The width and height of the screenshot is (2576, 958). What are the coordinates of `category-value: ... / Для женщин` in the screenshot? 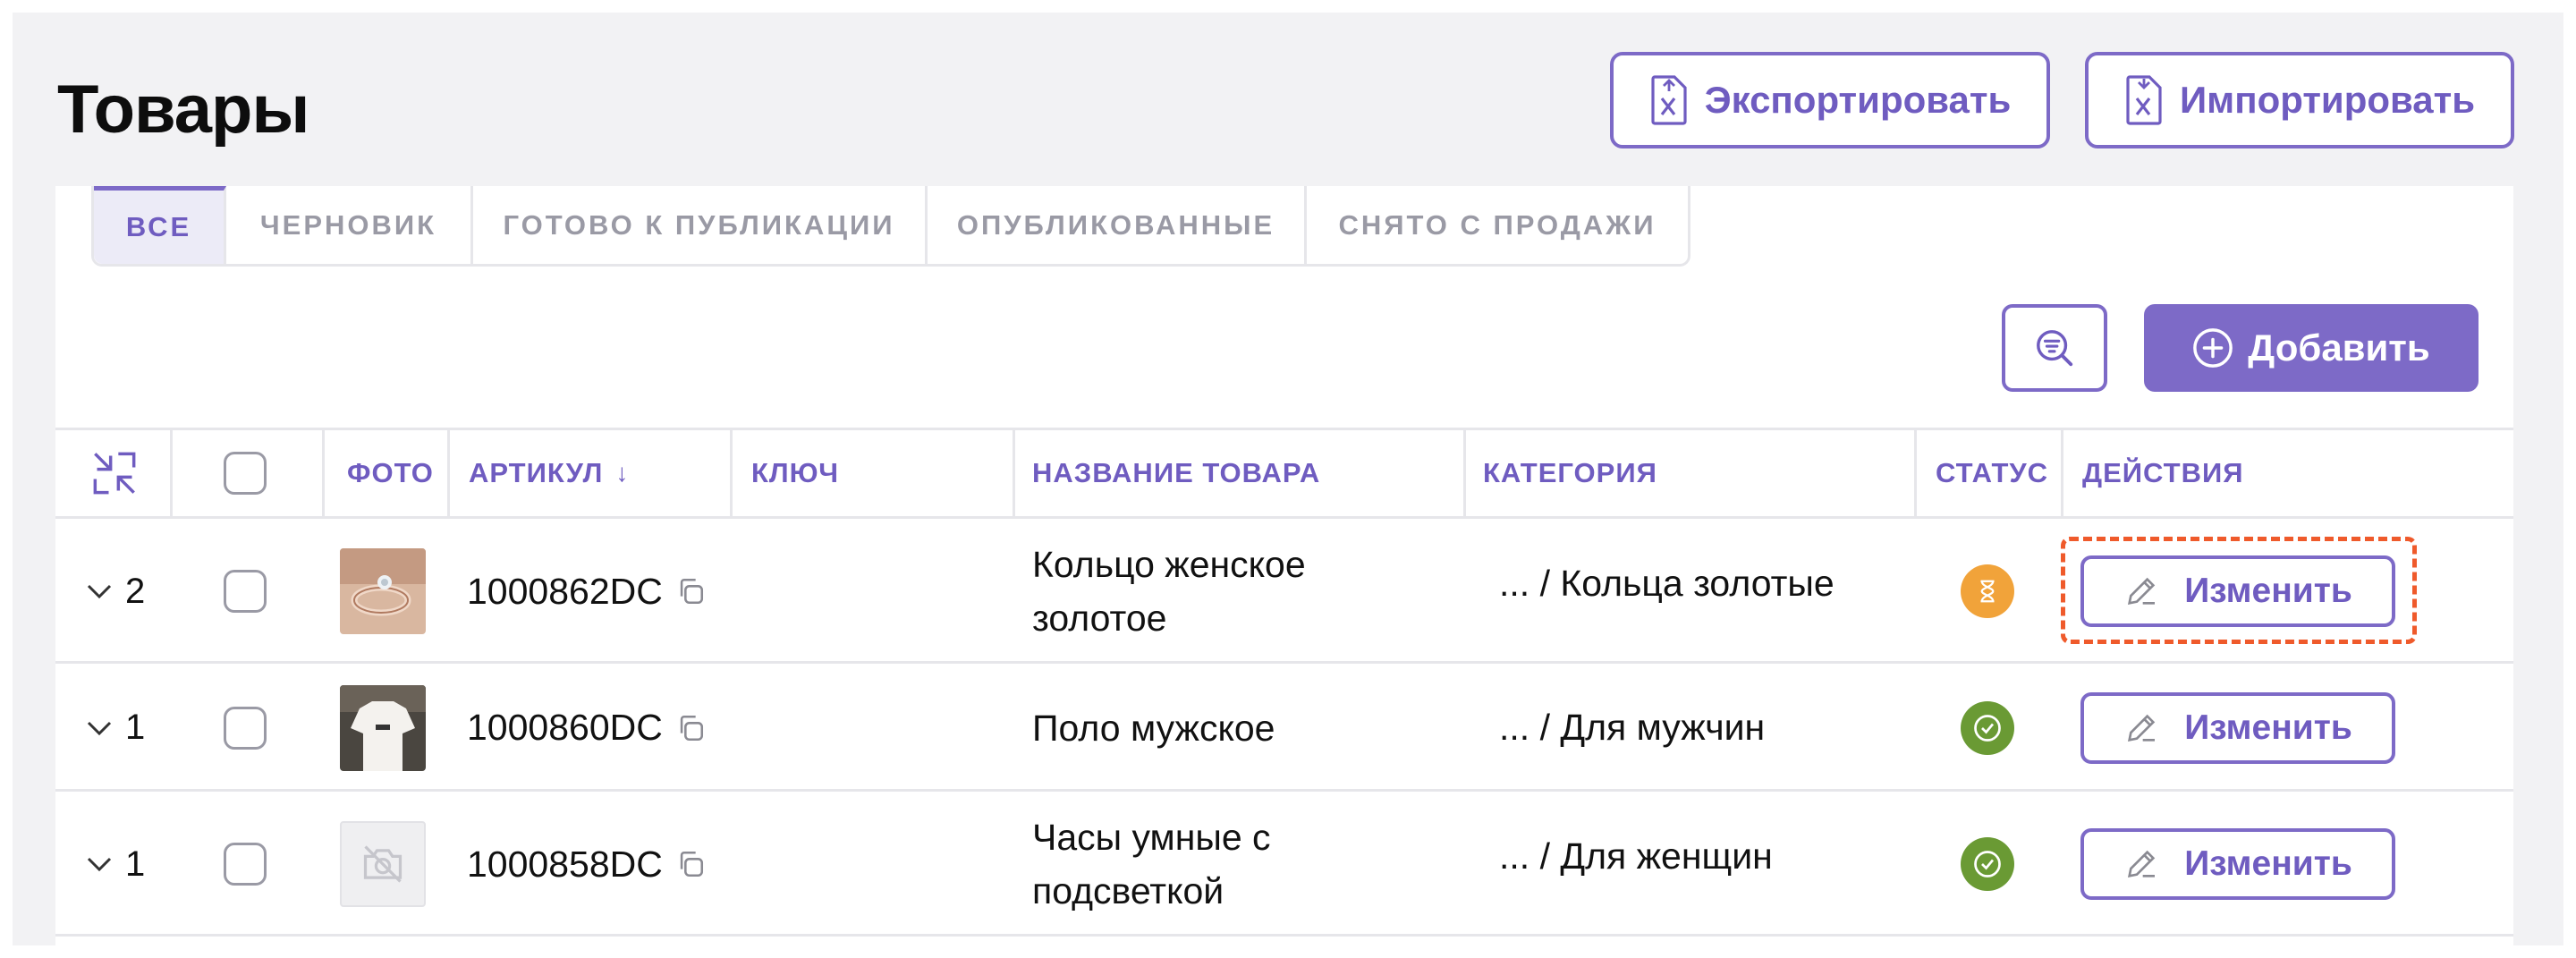 It's located at (1636, 856).